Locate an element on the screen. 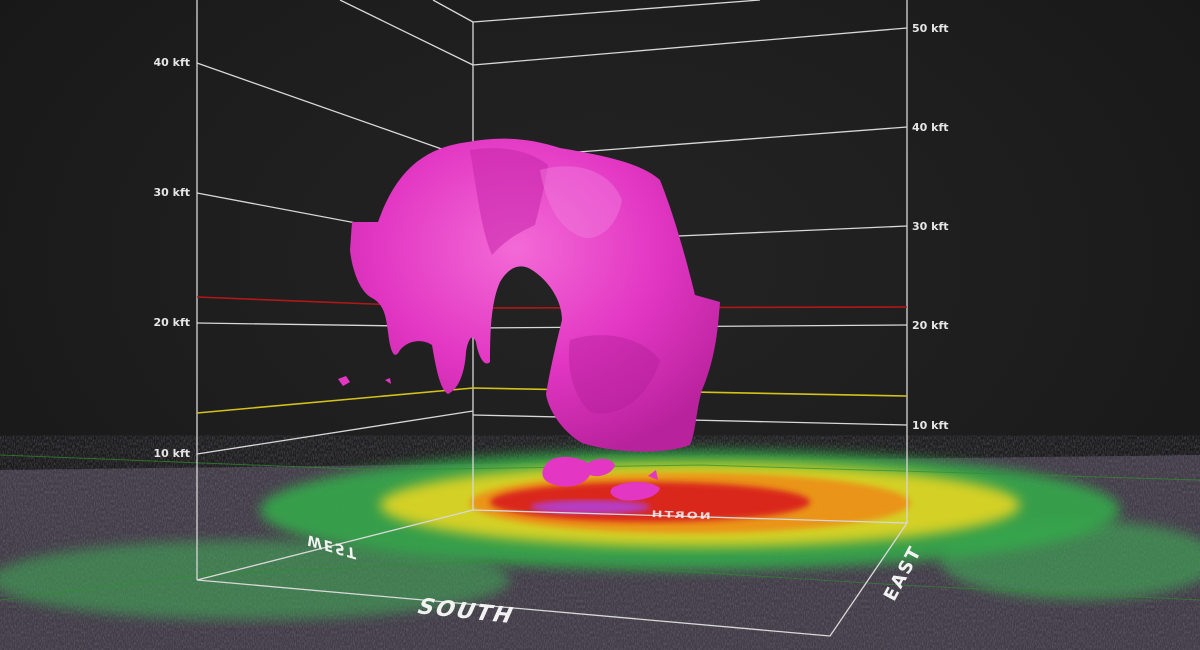 This screenshot has height=650, width=1200. left-height-axis: 10 kft 20 kft 30 kft 40 kft is located at coordinates (172, 258).